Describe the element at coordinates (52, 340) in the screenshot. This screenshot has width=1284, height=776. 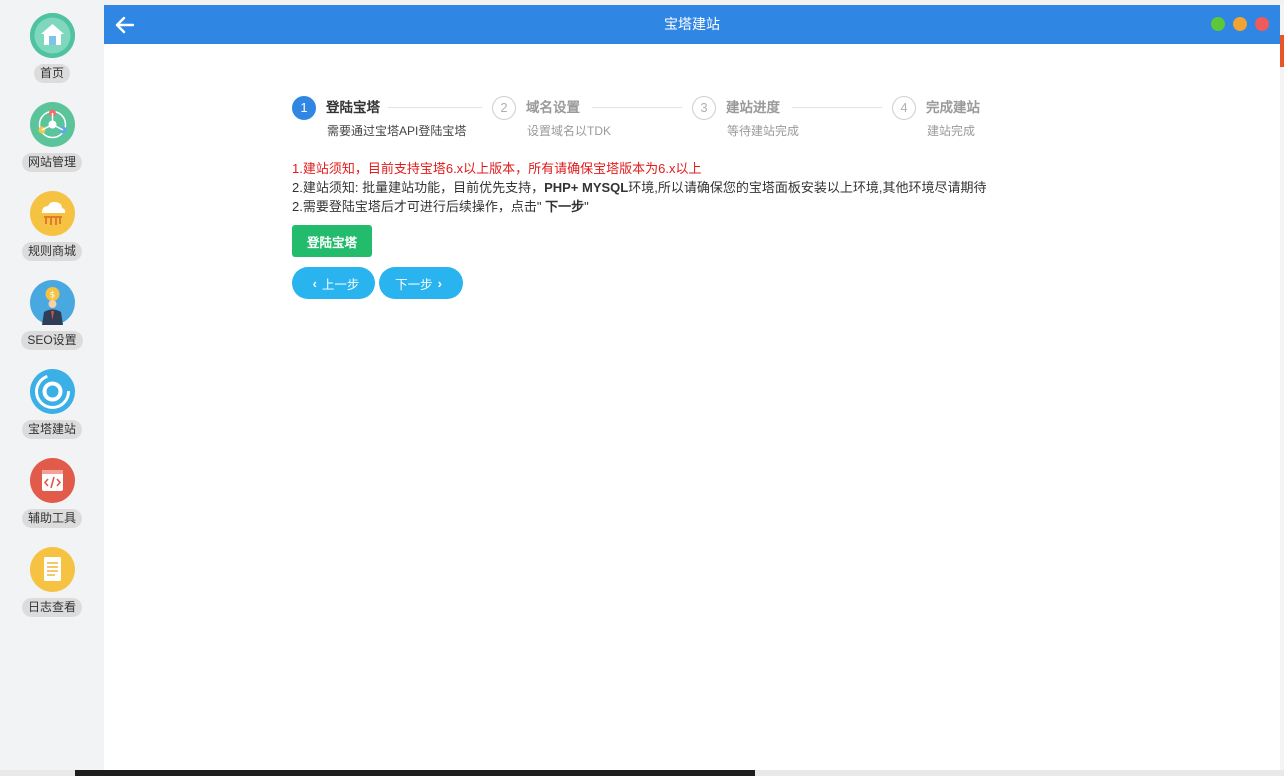
I see `sidebar-item-label: SEO设置` at that location.